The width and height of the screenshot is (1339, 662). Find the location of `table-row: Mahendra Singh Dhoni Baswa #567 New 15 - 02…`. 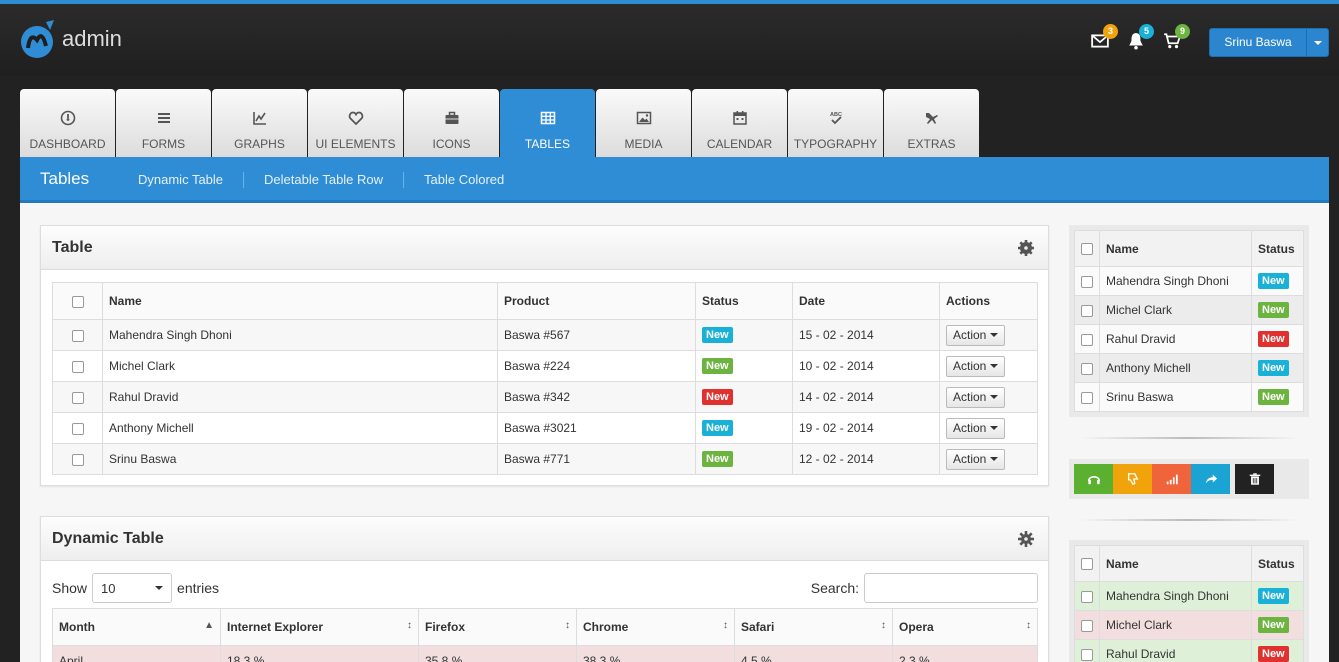

table-row: Mahendra Singh Dhoni Baswa #567 New 15 - 02… is located at coordinates (545, 335).